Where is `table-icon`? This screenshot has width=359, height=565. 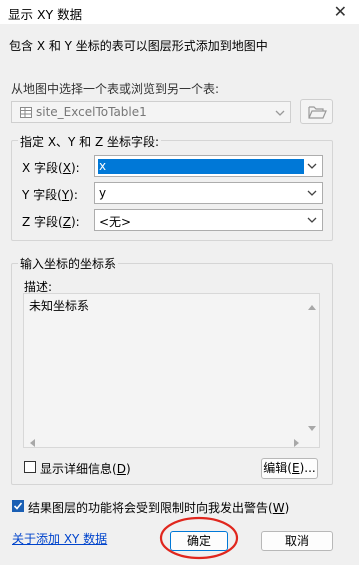 table-icon is located at coordinates (26, 112).